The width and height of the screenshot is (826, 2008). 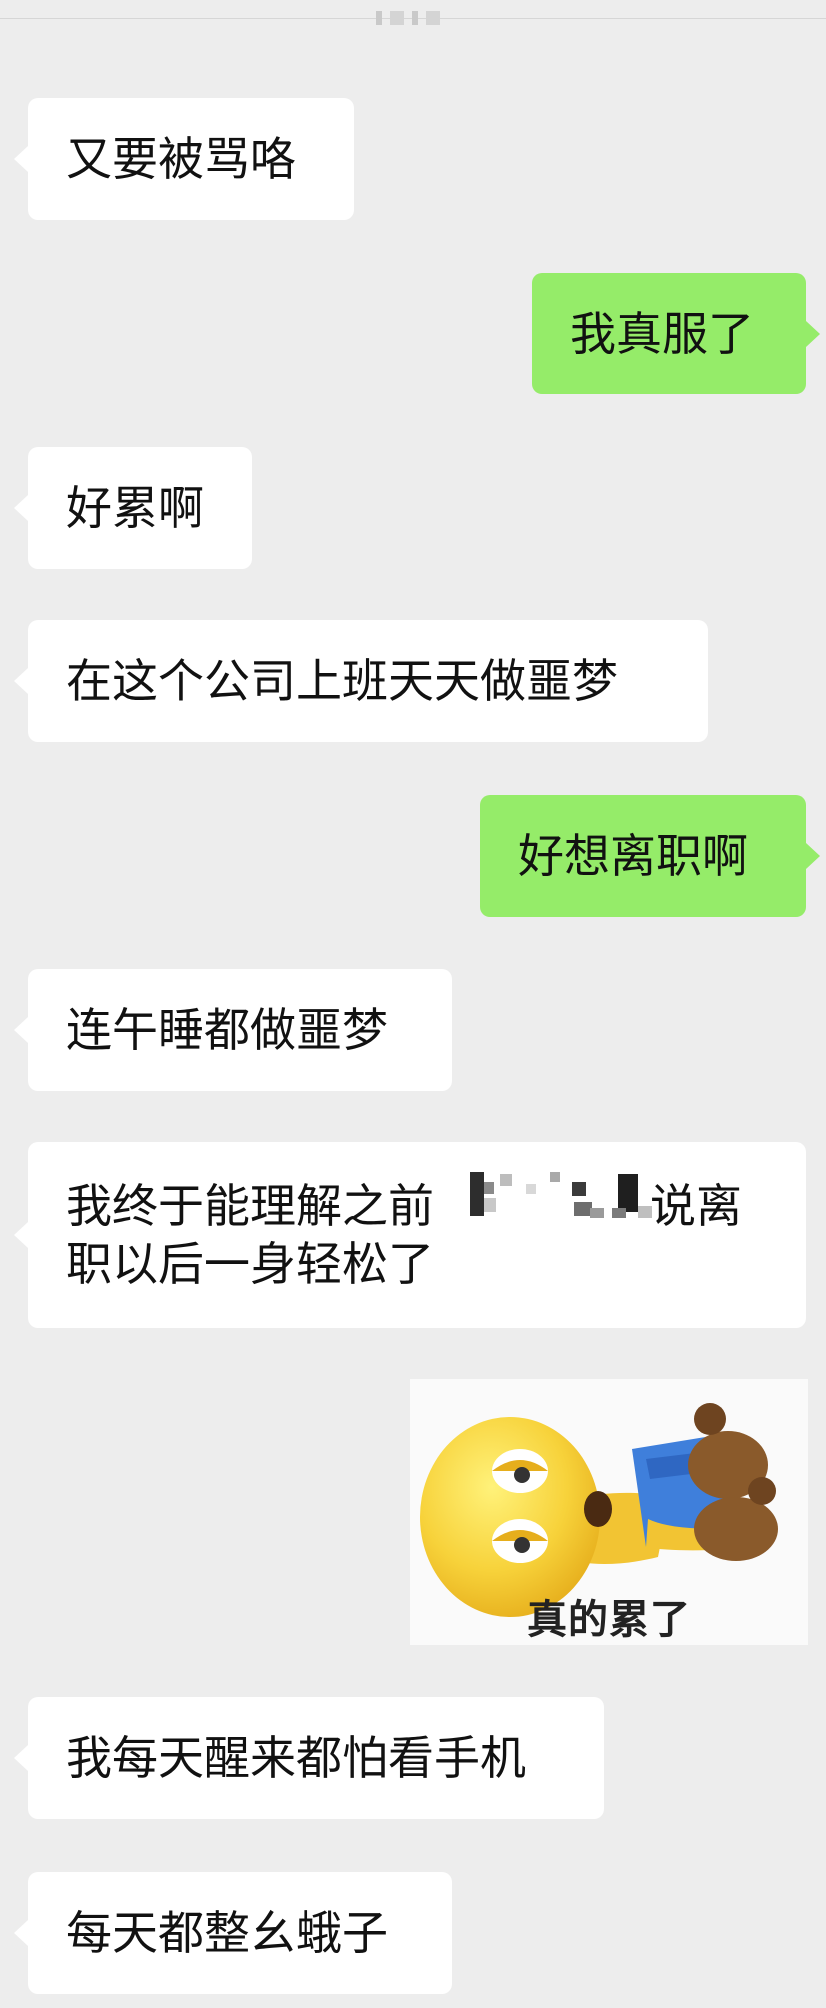 I want to click on message-bubble-outgoing: 好想离职啊, so click(x=650, y=856).